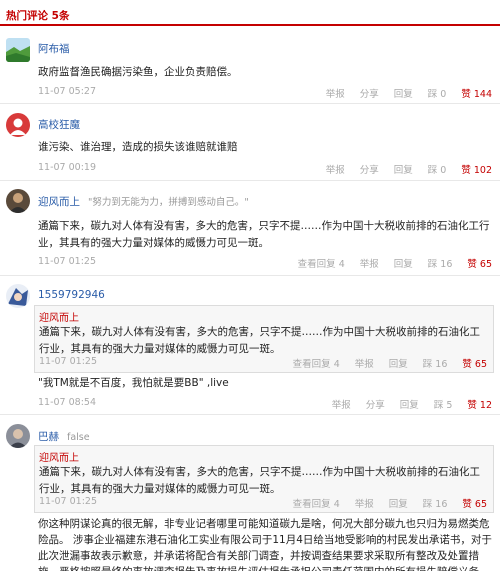  I want to click on comment-username: 迎风而上, so click(59, 202).